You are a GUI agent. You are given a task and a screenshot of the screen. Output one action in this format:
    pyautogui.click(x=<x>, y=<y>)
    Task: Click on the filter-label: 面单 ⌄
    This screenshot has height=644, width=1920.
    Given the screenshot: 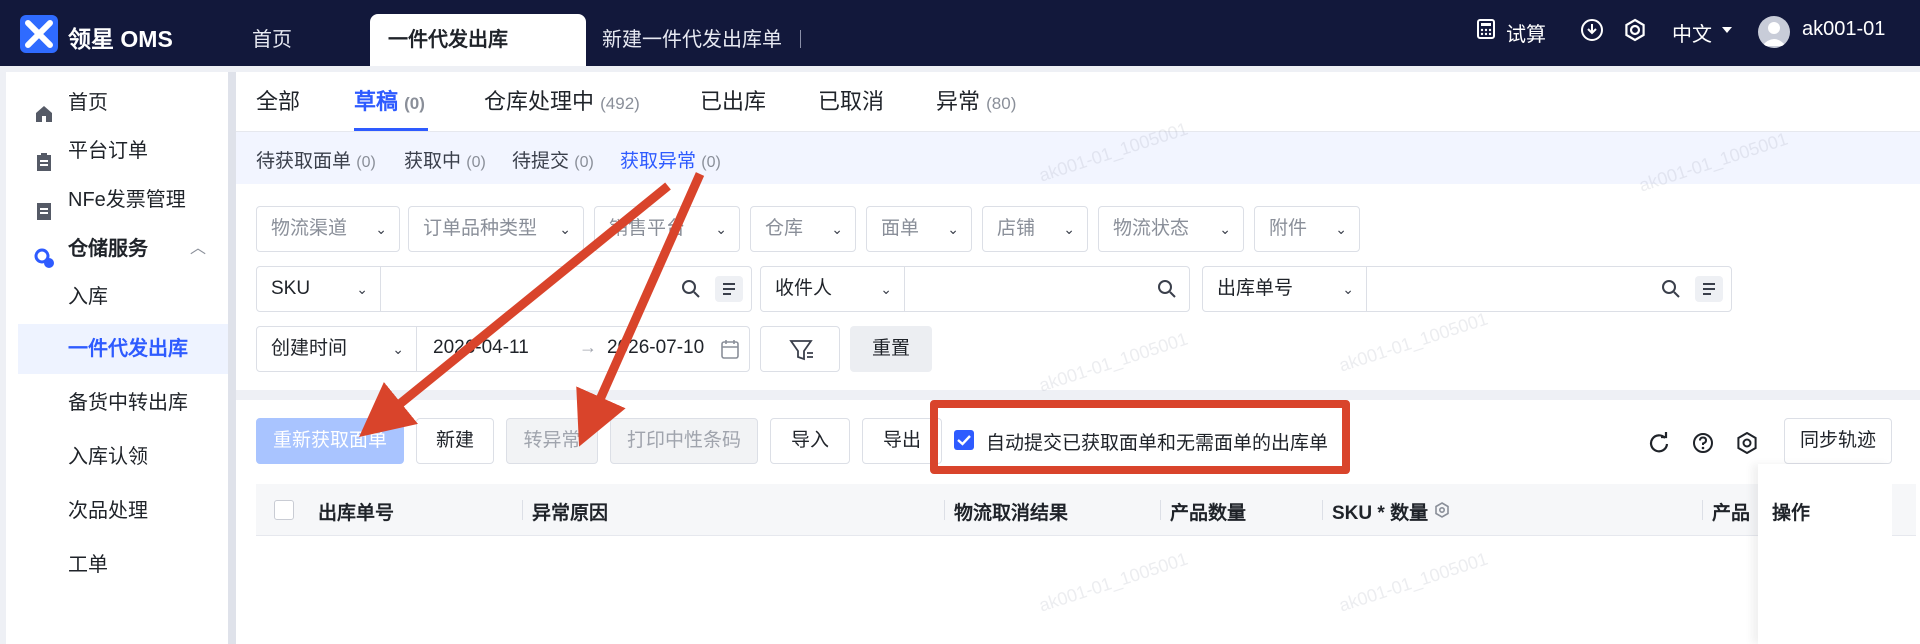 What is the action you would take?
    pyautogui.click(x=919, y=229)
    